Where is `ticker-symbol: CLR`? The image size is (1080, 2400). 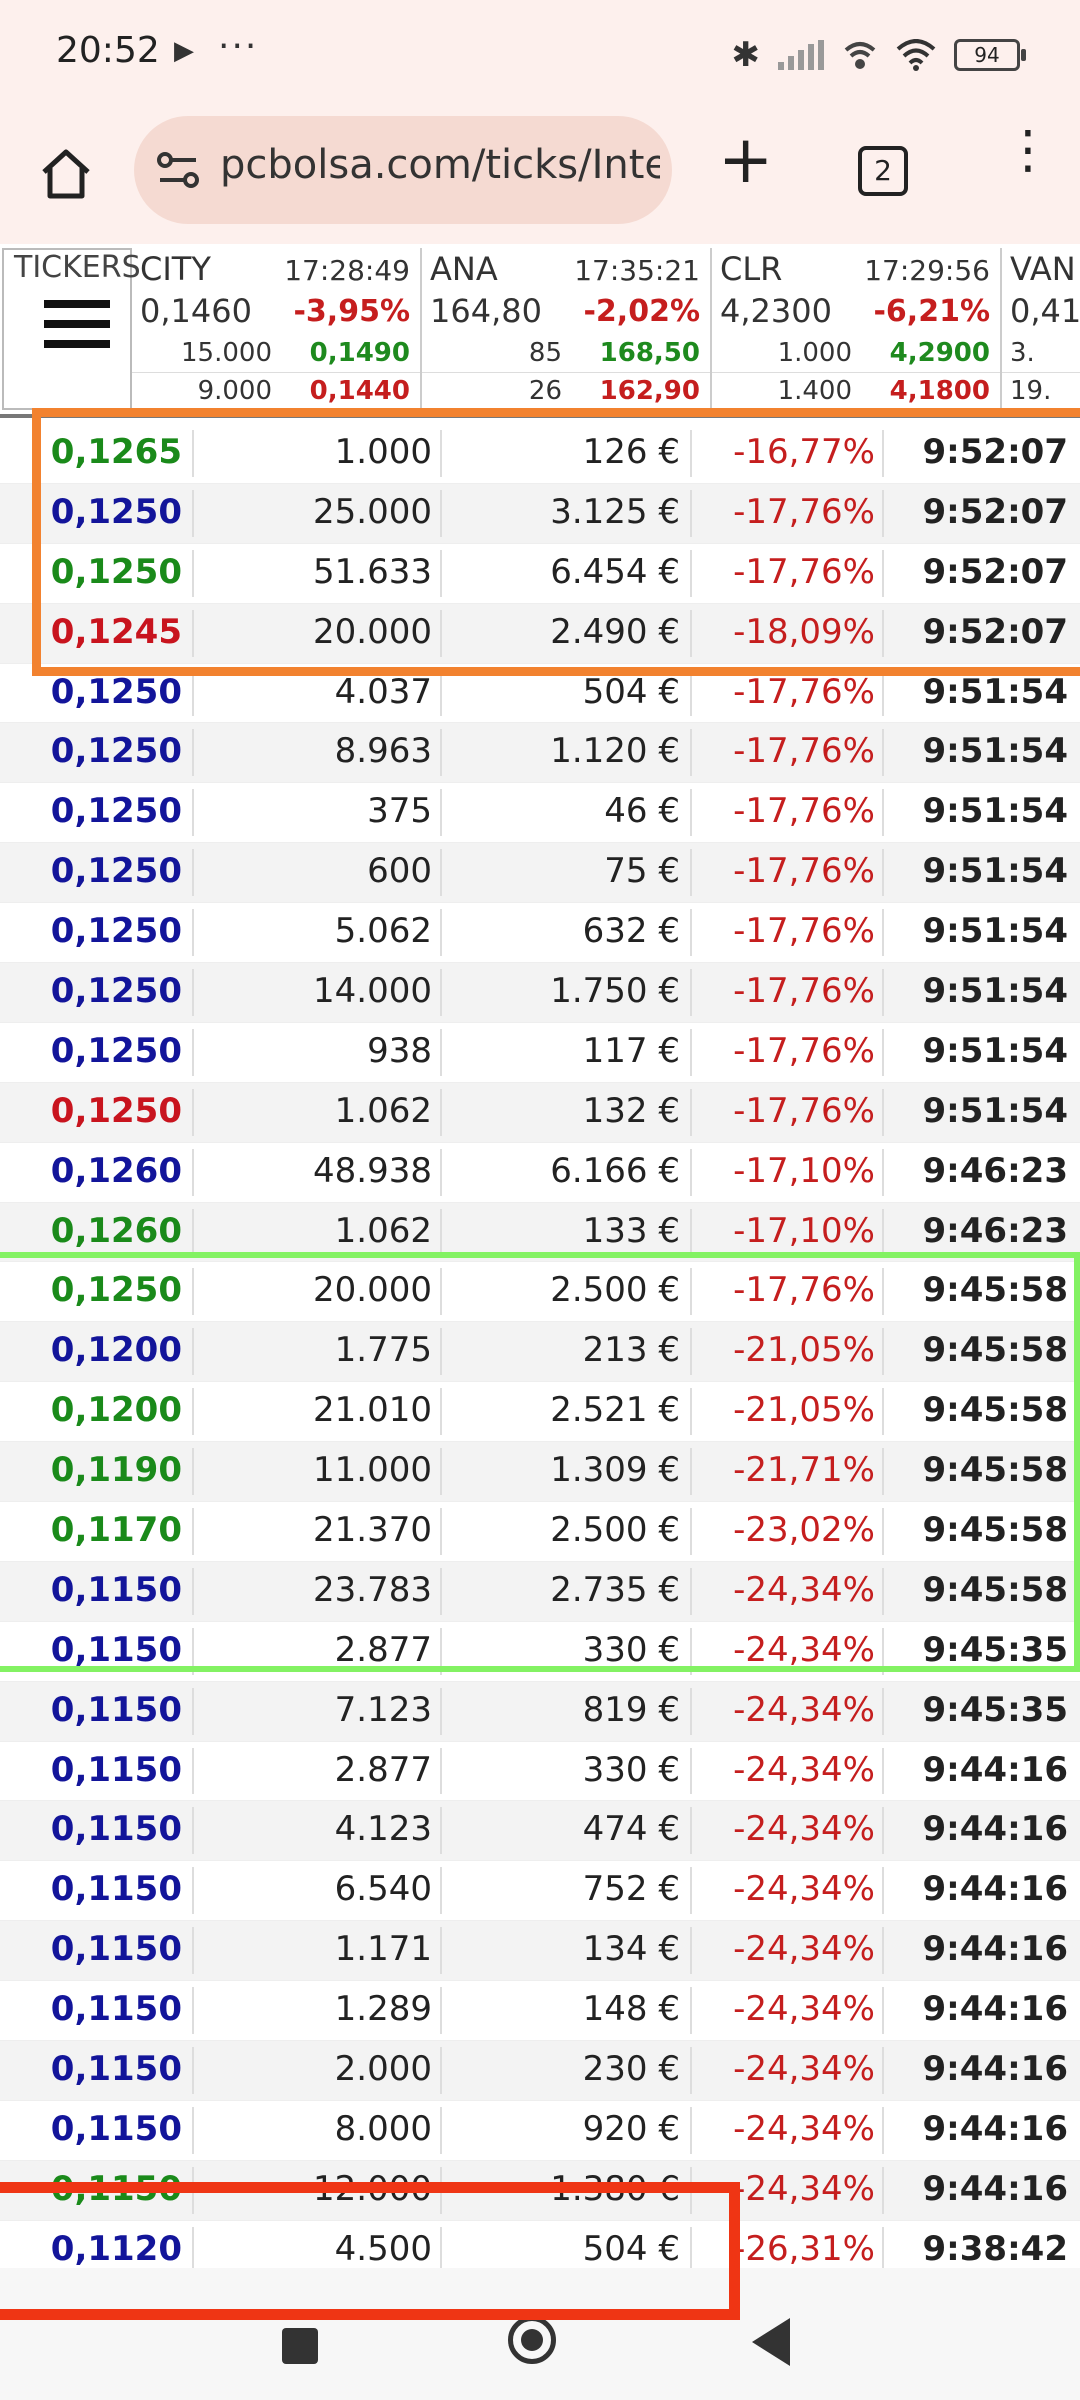 ticker-symbol: CLR is located at coordinates (751, 269).